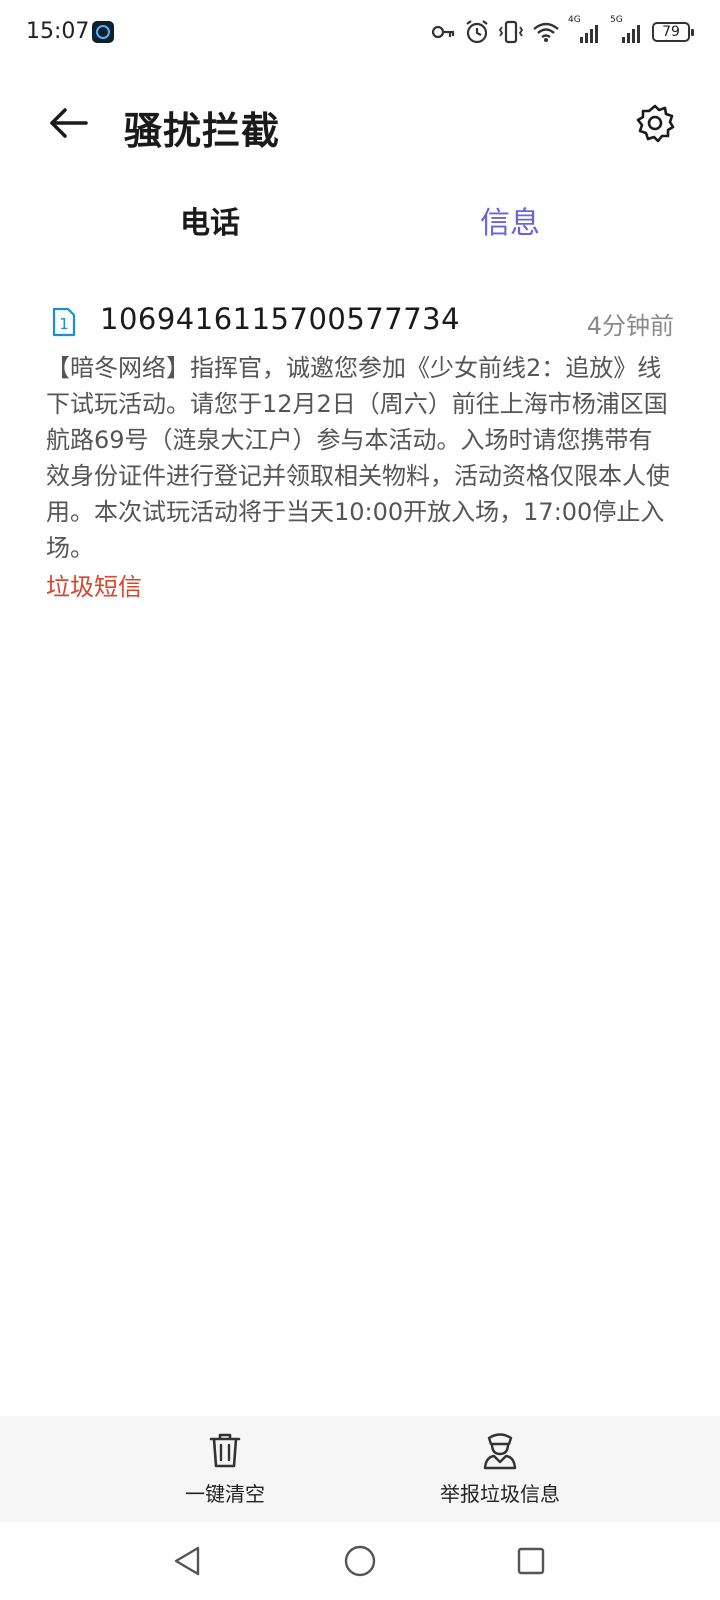 Image resolution: width=720 pixels, height=1600 pixels. What do you see at coordinates (360, 32) in the screenshot?
I see `status-bar: 15:07 4G 5G 79` at bounding box center [360, 32].